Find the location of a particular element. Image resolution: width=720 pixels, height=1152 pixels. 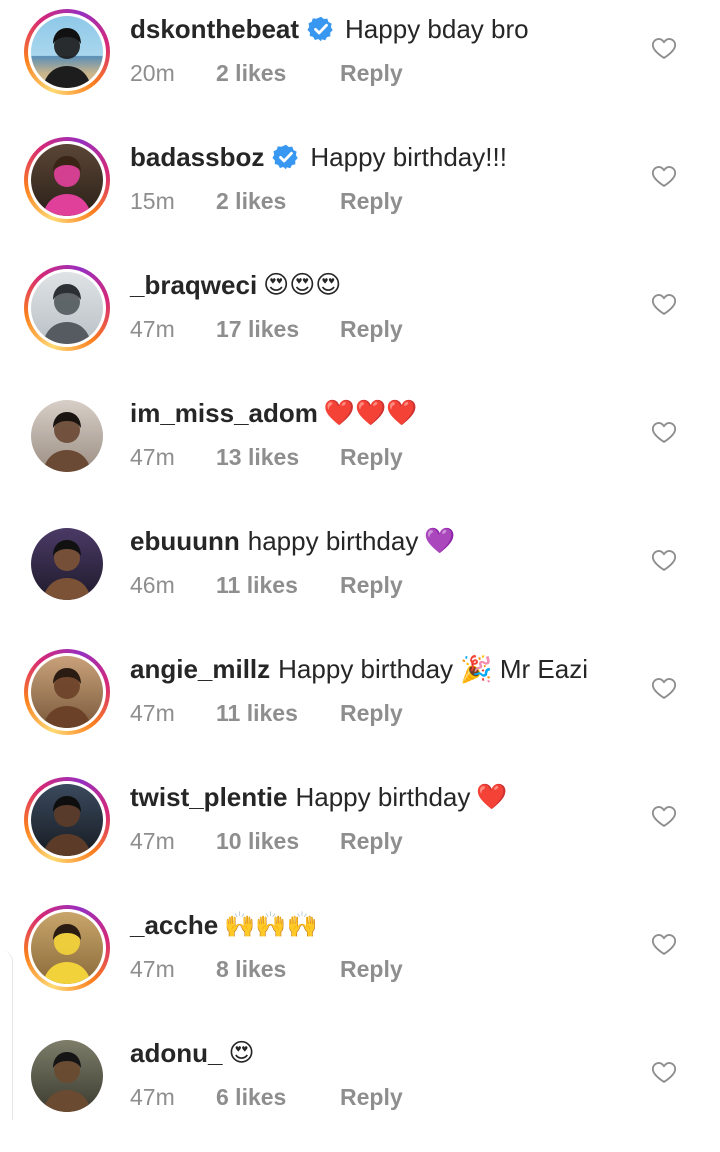

comment-emoji: 😍😍😍 is located at coordinates (302, 285).